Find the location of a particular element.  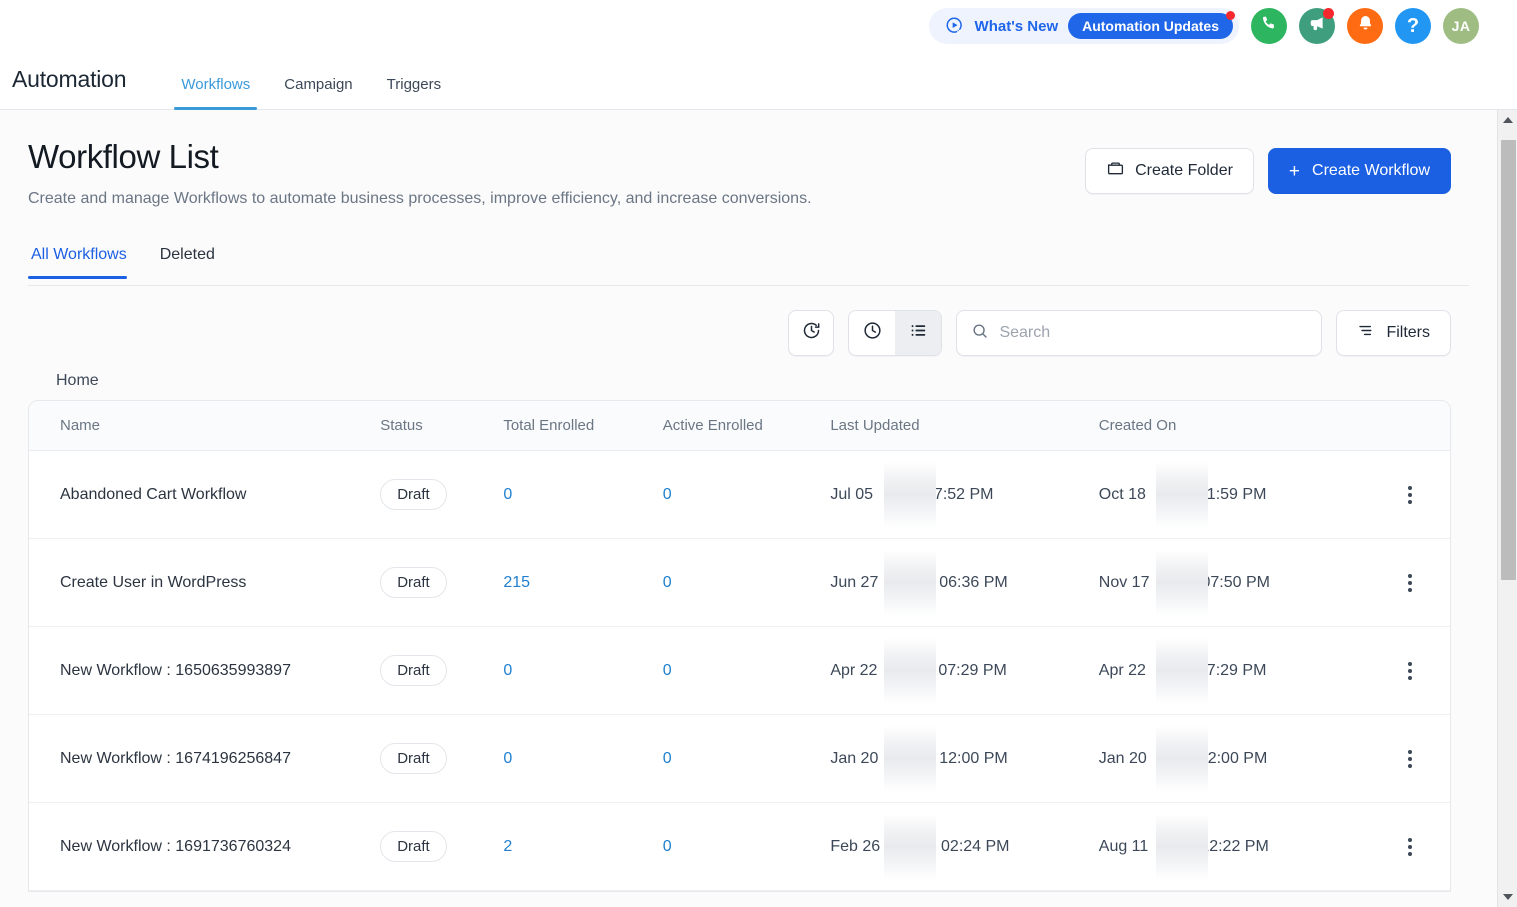

breadcrumb: Home is located at coordinates (748, 378).